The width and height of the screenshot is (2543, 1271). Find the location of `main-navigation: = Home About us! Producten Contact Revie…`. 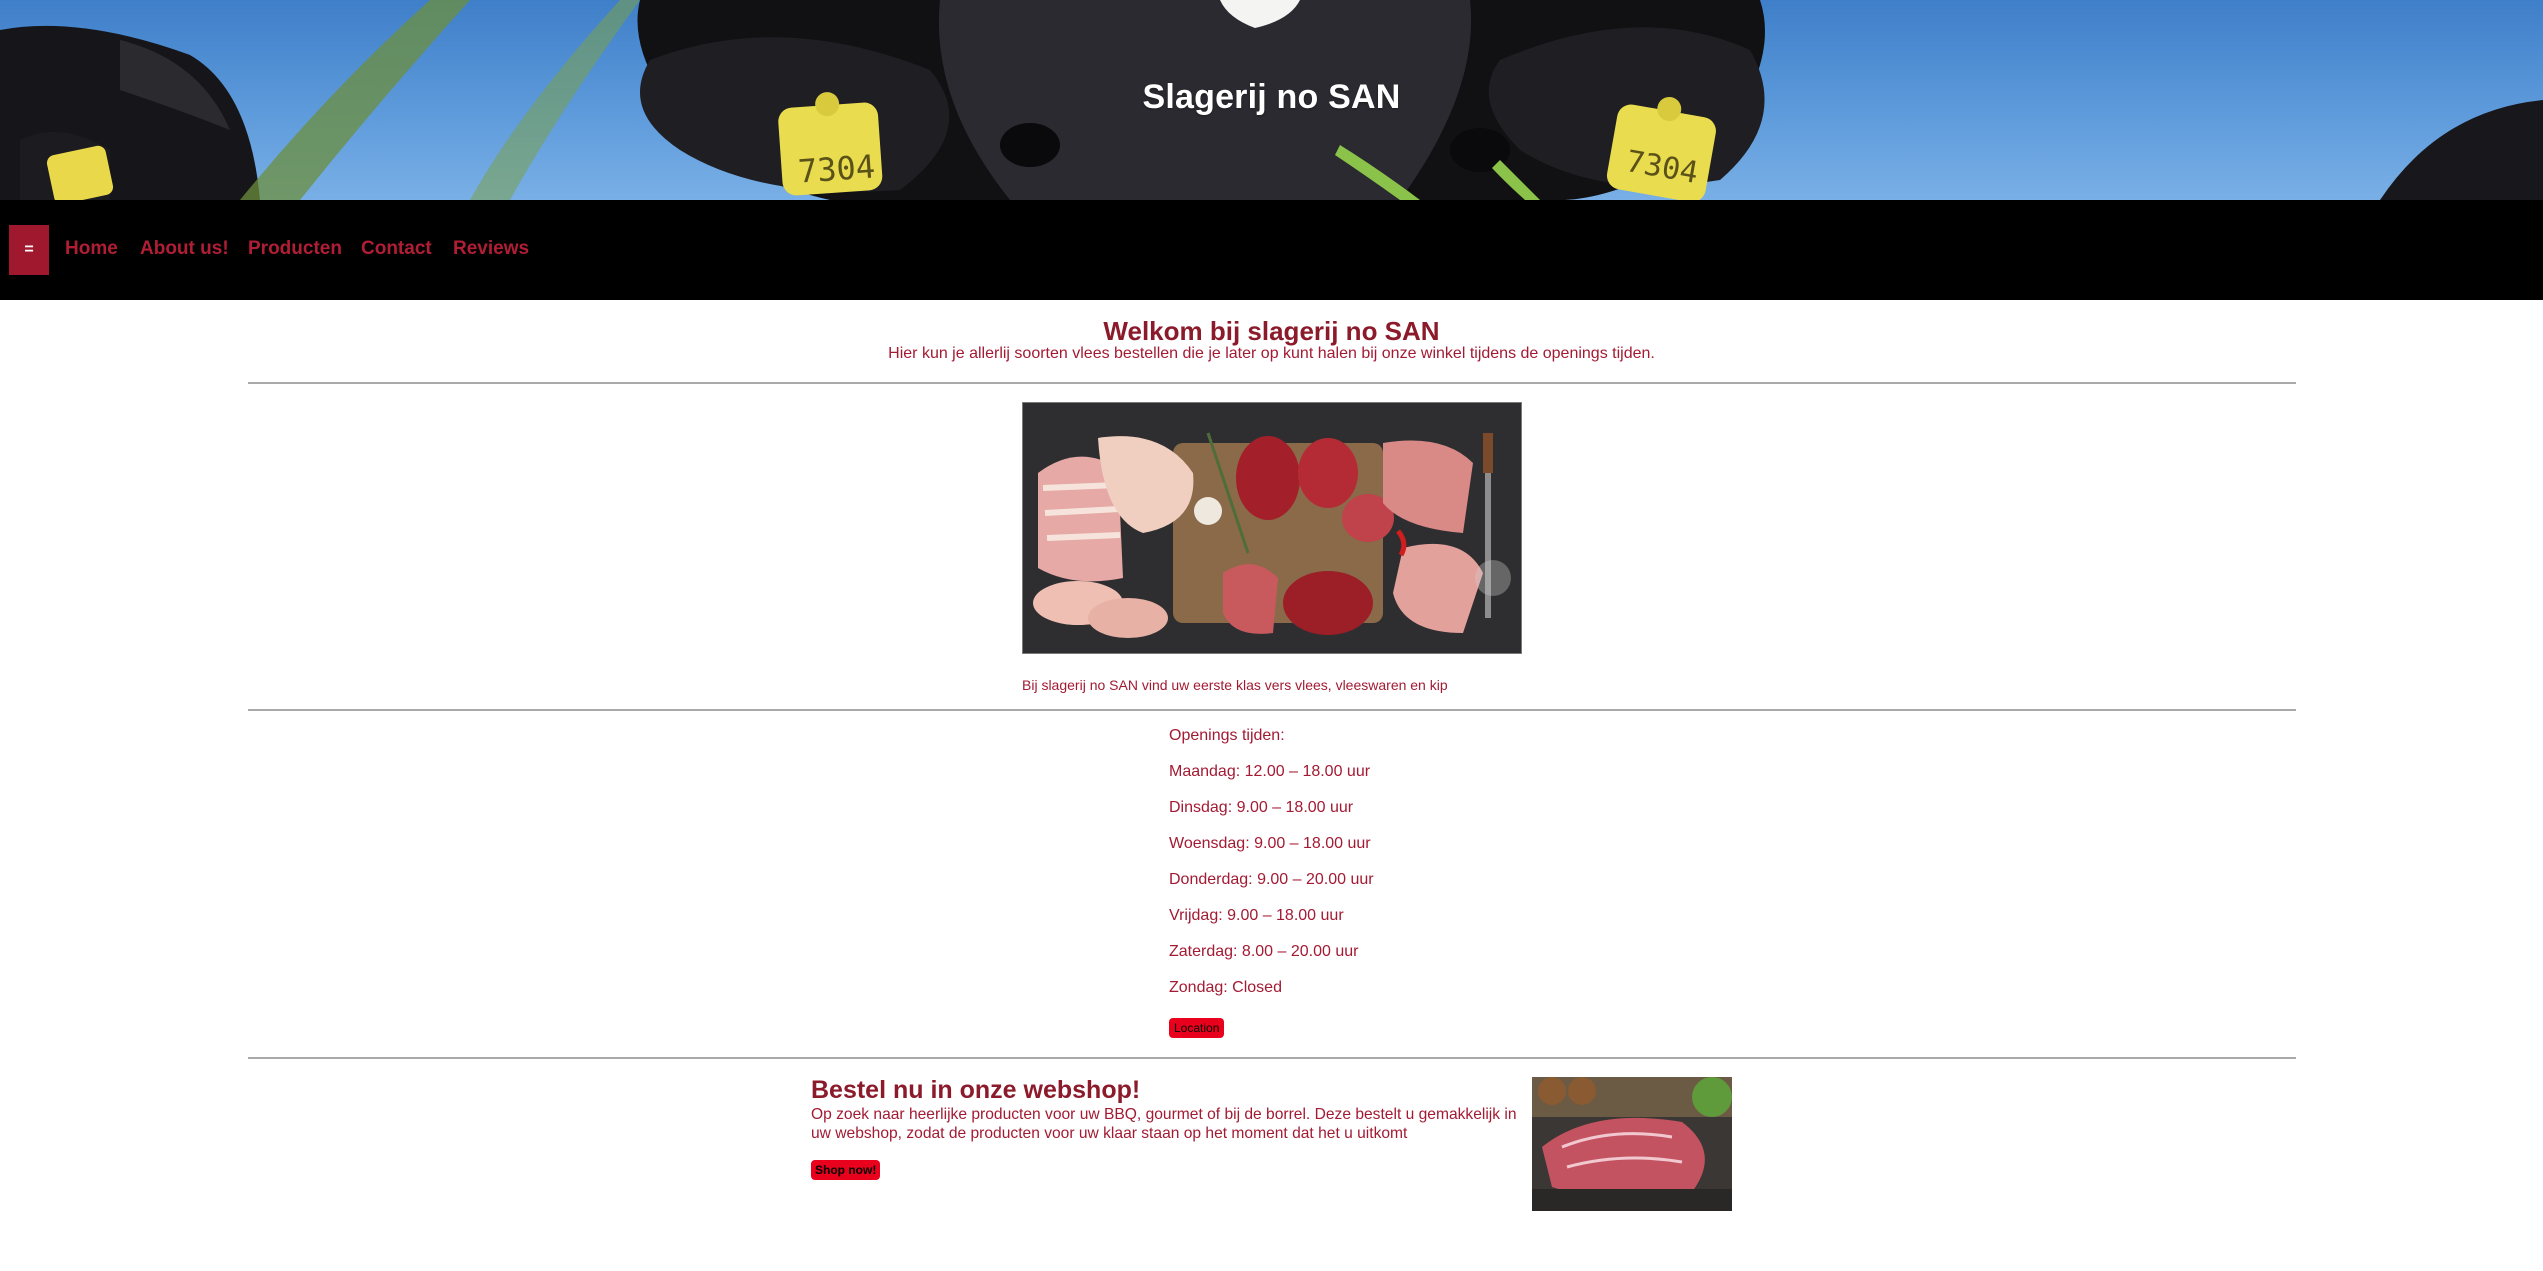

main-navigation: = Home About us! Producten Contact Revie… is located at coordinates (1271, 250).